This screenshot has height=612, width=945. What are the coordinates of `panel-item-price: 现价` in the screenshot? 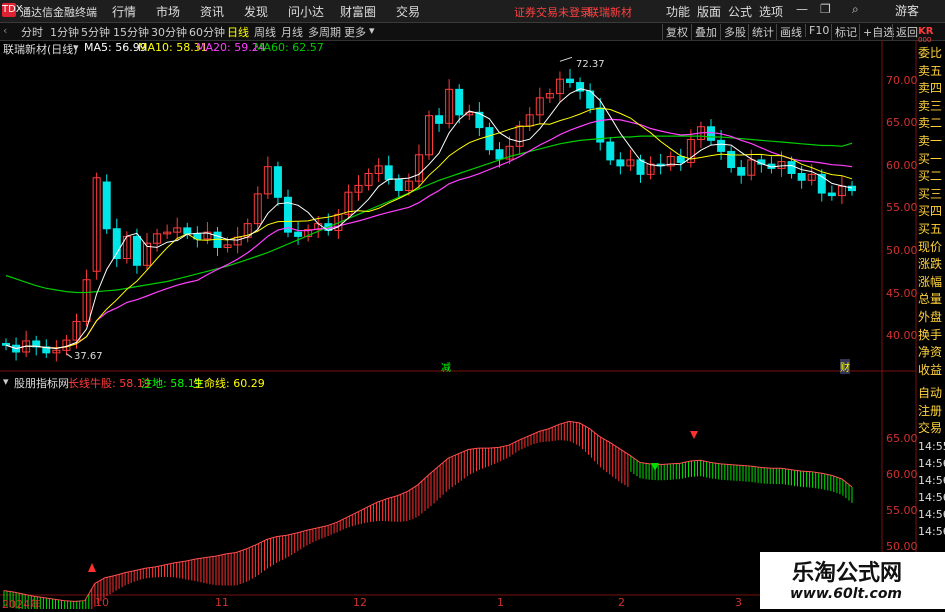 It's located at (930, 246).